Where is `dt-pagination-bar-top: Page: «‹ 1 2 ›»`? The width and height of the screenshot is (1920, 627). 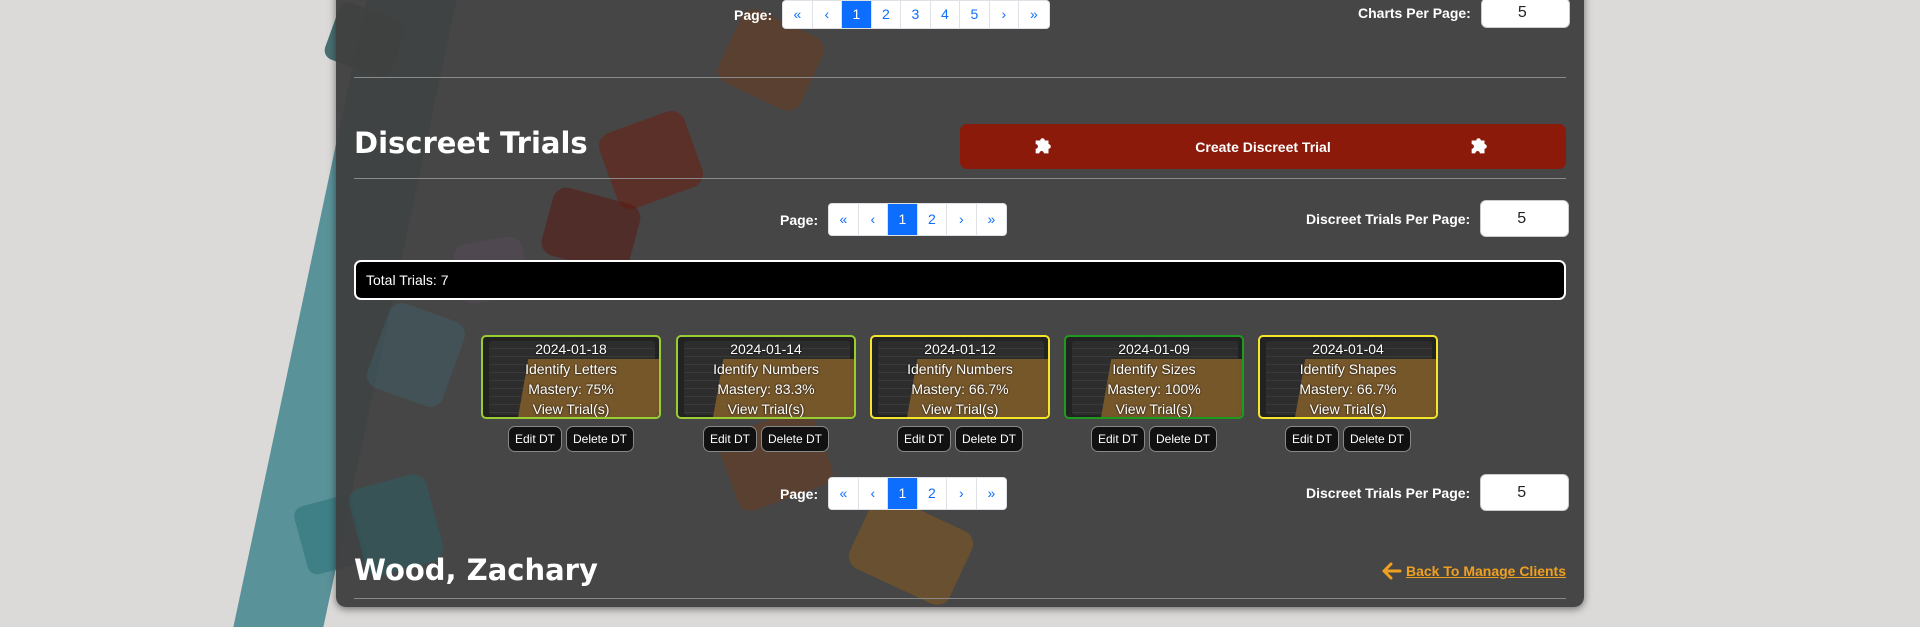 dt-pagination-bar-top: Page: «‹ 1 2 ›» is located at coordinates (894, 219).